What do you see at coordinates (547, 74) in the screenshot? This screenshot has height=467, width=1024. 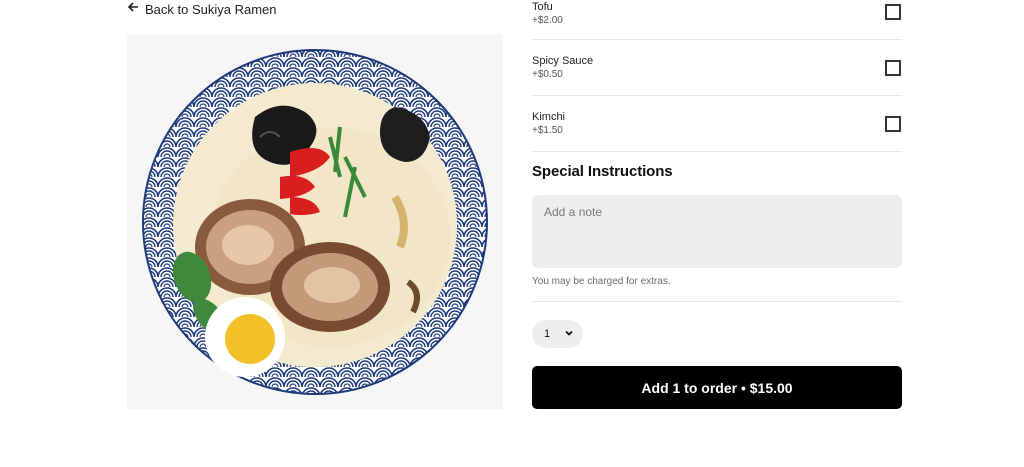 I see `option-price: +$0.50` at bounding box center [547, 74].